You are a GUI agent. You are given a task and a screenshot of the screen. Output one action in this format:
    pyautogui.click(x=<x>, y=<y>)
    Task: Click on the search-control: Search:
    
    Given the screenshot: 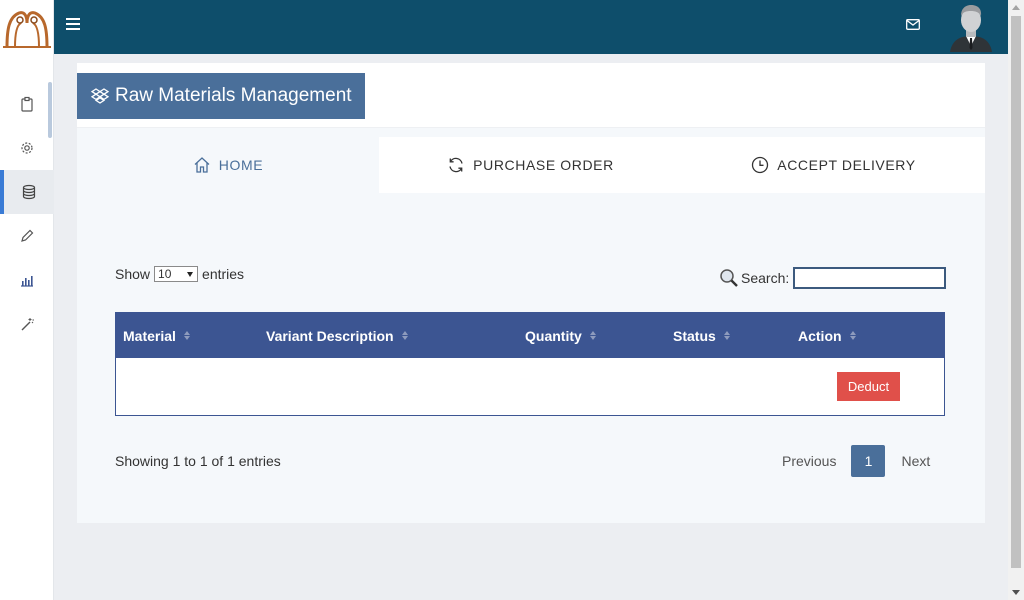 What is the action you would take?
    pyautogui.click(x=833, y=278)
    